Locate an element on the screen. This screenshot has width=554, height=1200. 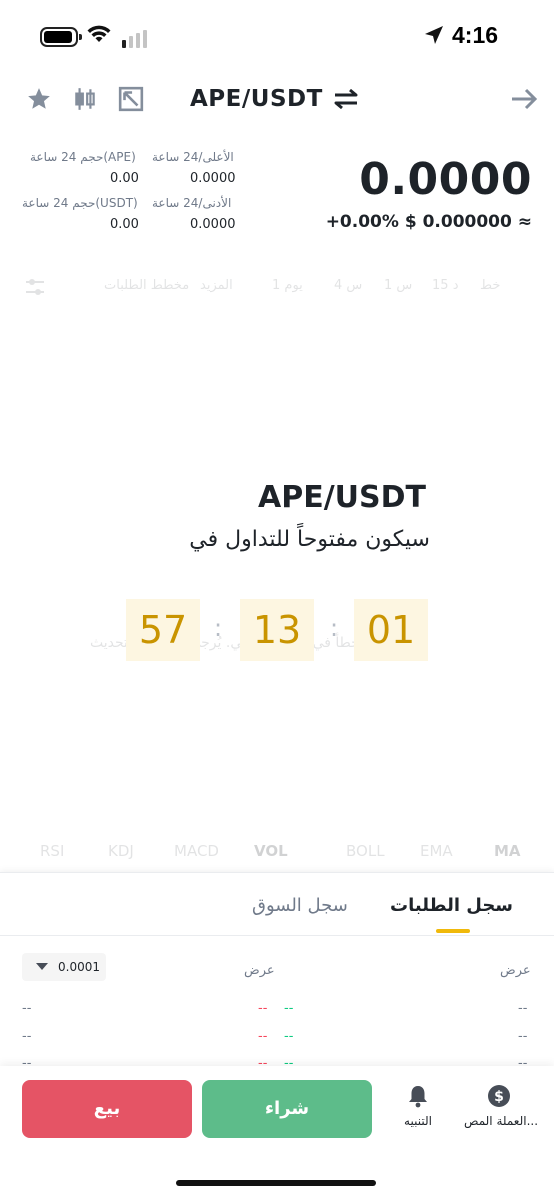
location-arrow-icon is located at coordinates (434, 35).